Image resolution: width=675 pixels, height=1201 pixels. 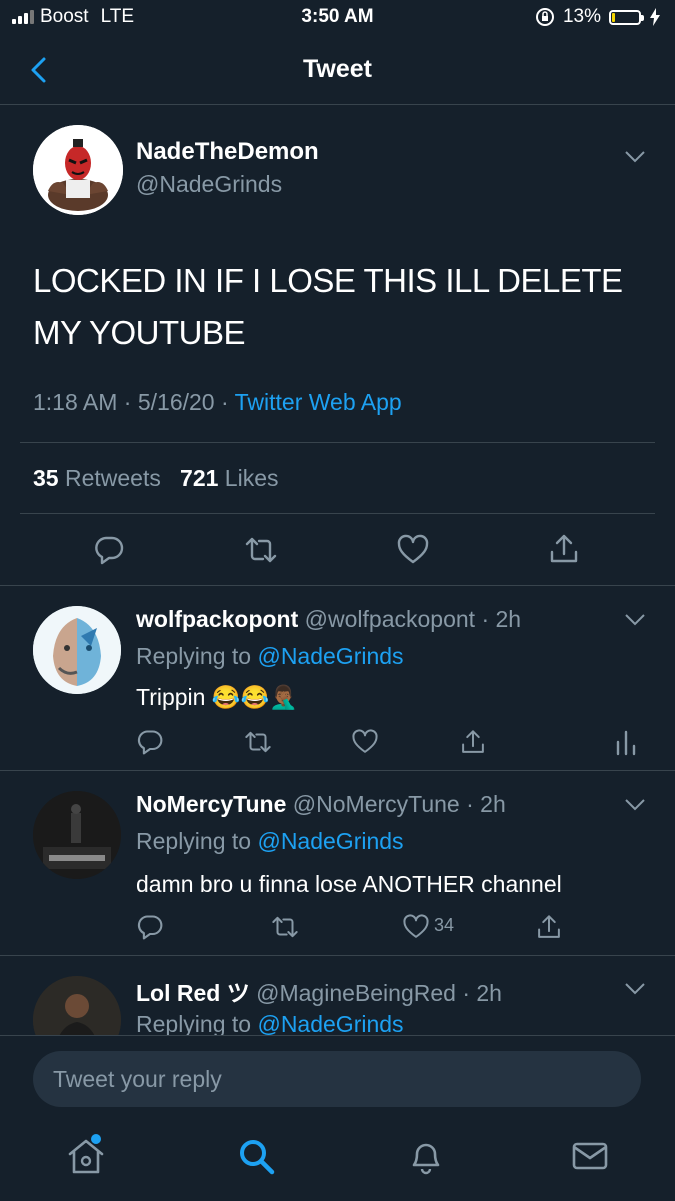 What do you see at coordinates (209, 184) in the screenshot?
I see `author-handle: @NadeGrinds` at bounding box center [209, 184].